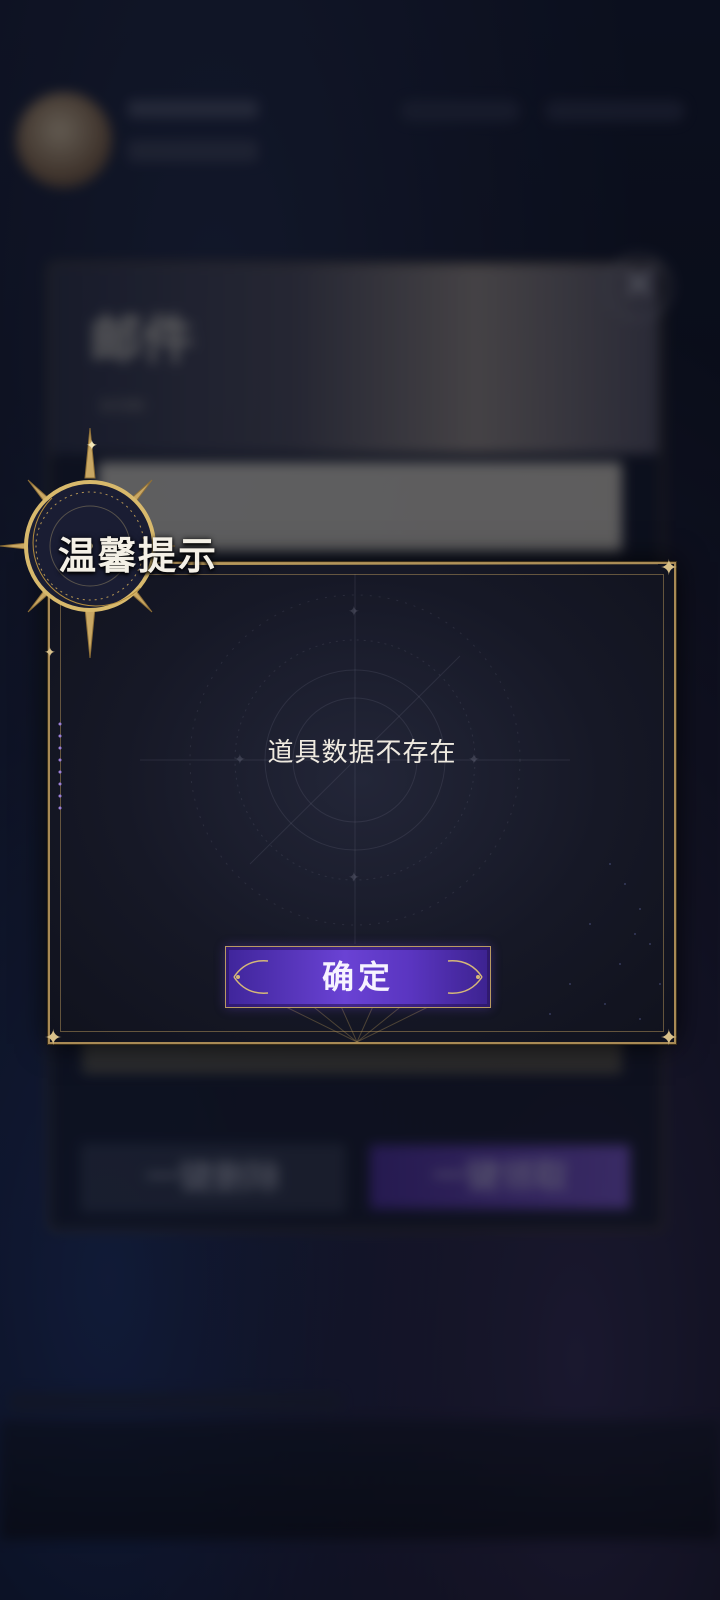  What do you see at coordinates (362, 753) in the screenshot?
I see `dialog-message: 道具数据不存在` at bounding box center [362, 753].